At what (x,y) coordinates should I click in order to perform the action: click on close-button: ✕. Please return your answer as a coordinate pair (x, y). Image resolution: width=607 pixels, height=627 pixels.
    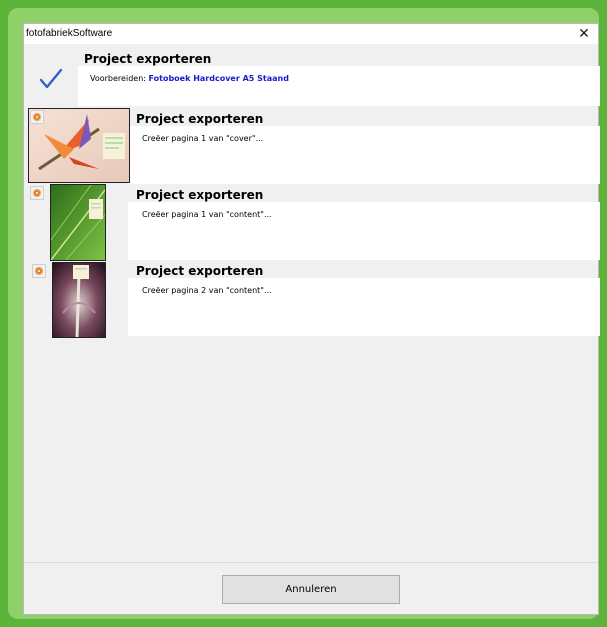
    Looking at the image, I should click on (584, 34).